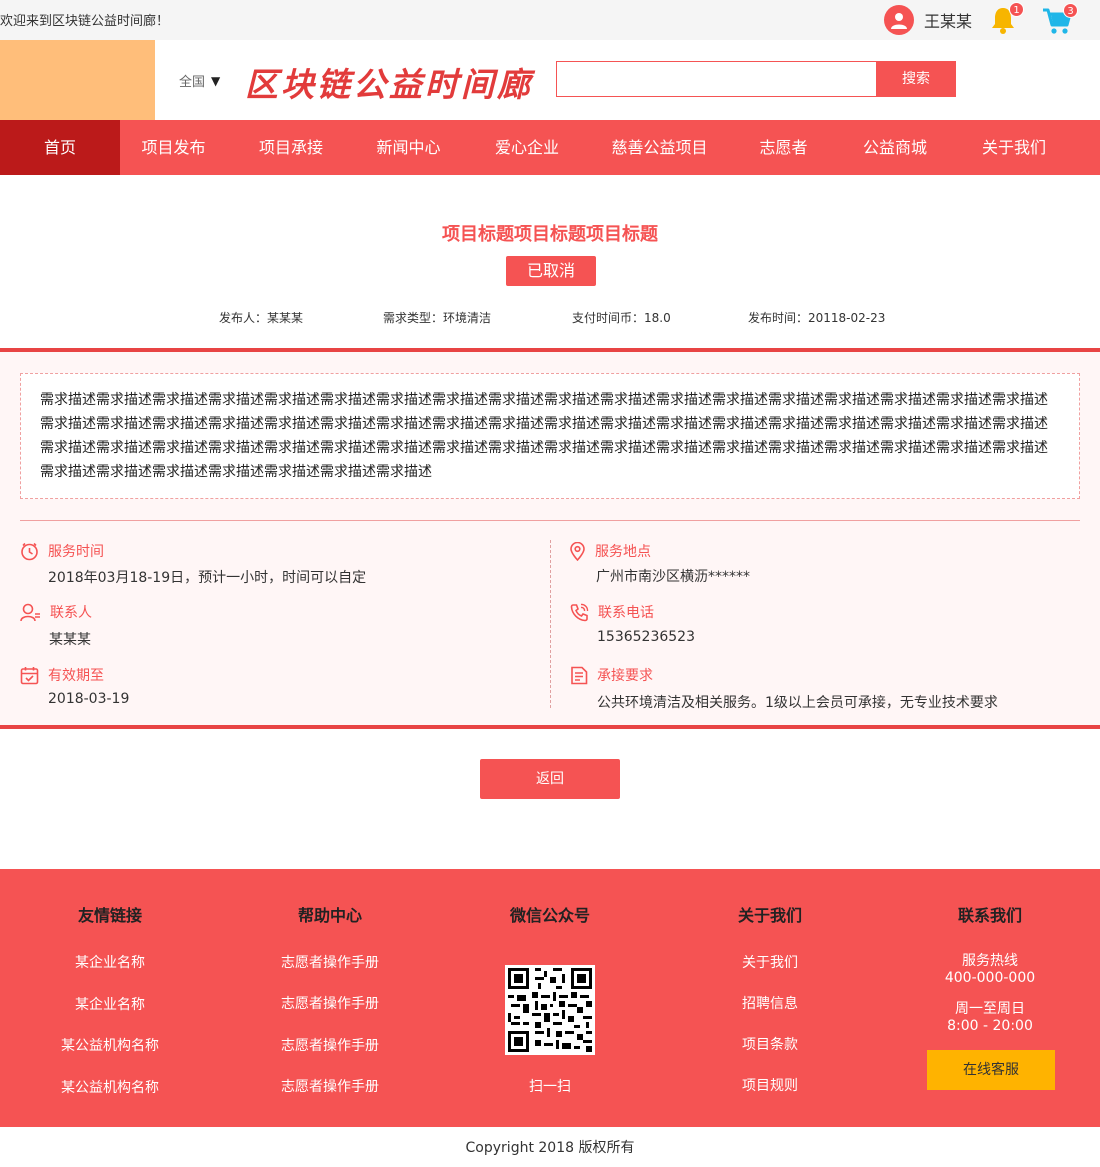  I want to click on user-avatar-icon, so click(899, 20).